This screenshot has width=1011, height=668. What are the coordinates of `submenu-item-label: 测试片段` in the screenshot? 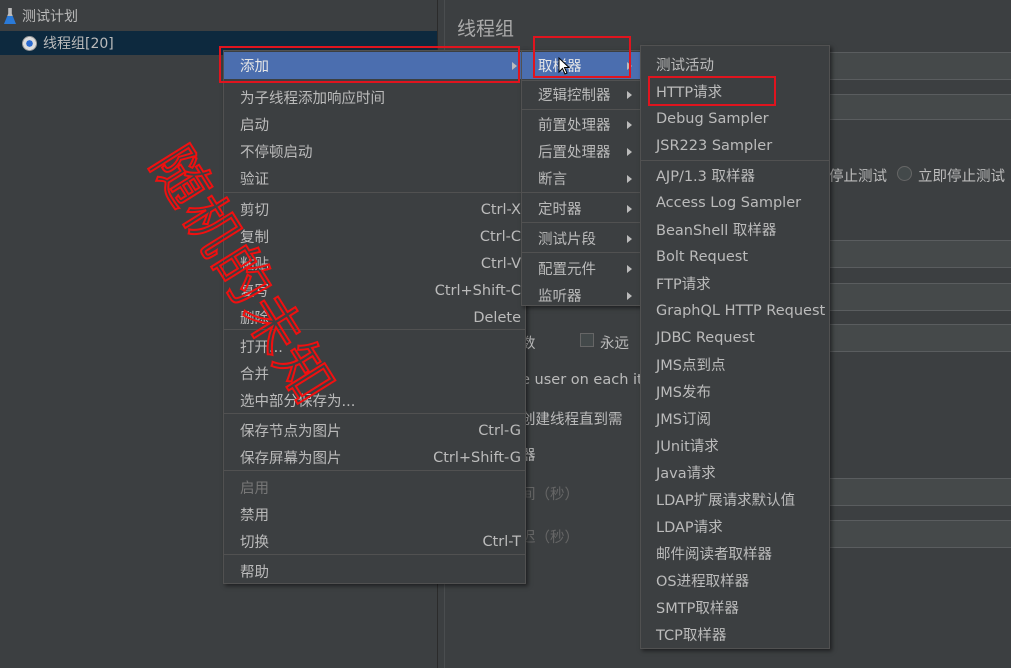 It's located at (567, 240).